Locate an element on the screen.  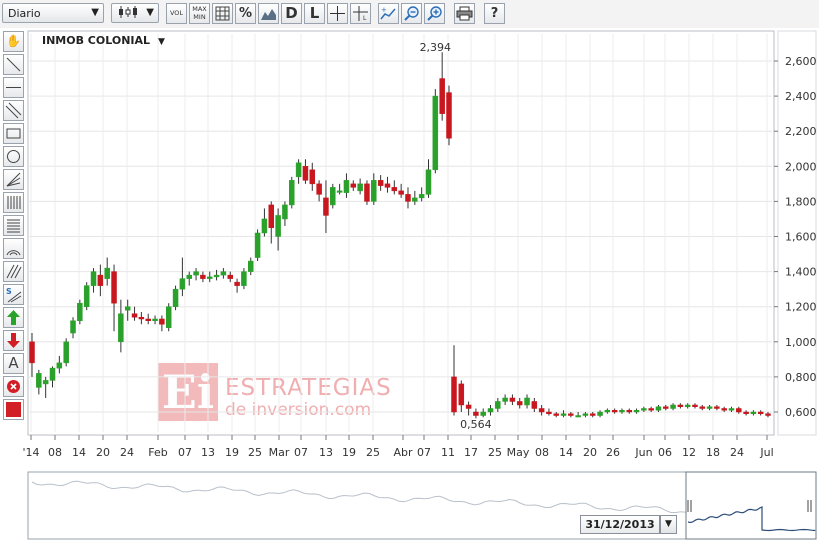
x-tick-label: 18 is located at coordinates (713, 452).